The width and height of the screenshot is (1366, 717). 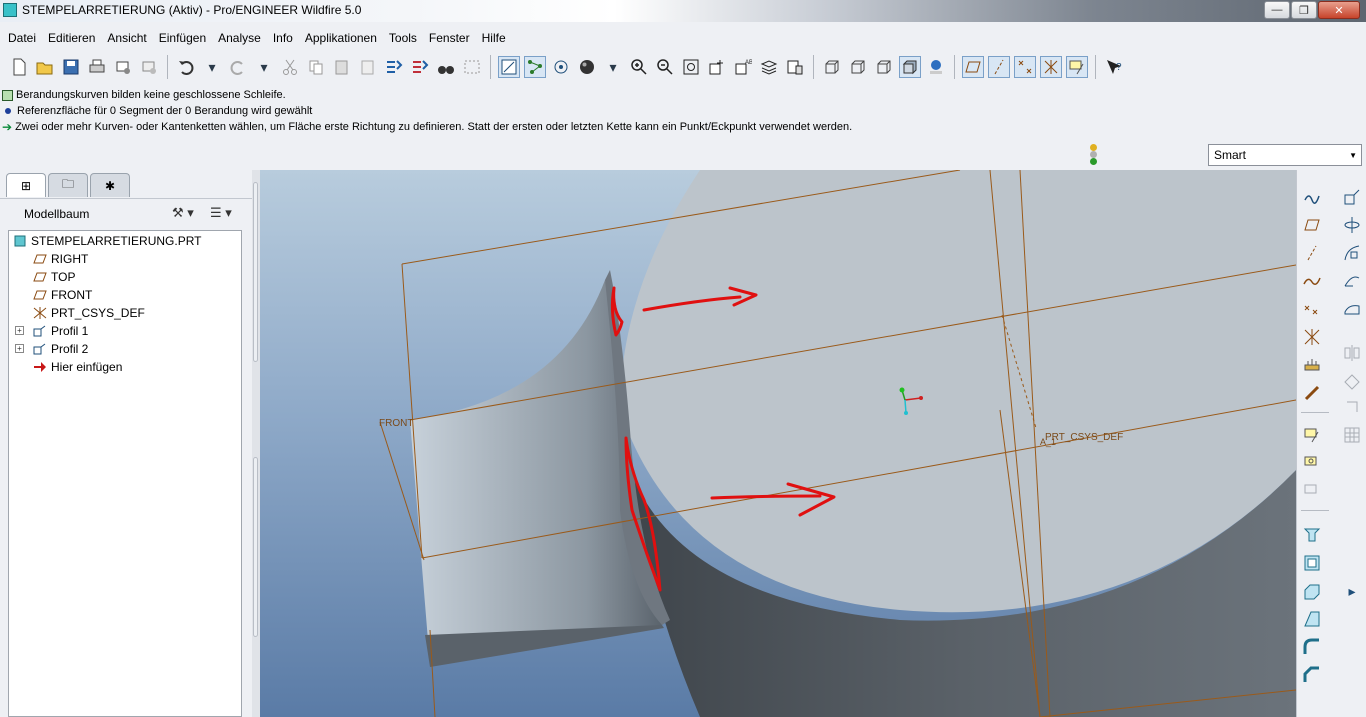 What do you see at coordinates (89, 313) in the screenshot?
I see `tree-item-csys: PRT_CSYS_DEF` at bounding box center [89, 313].